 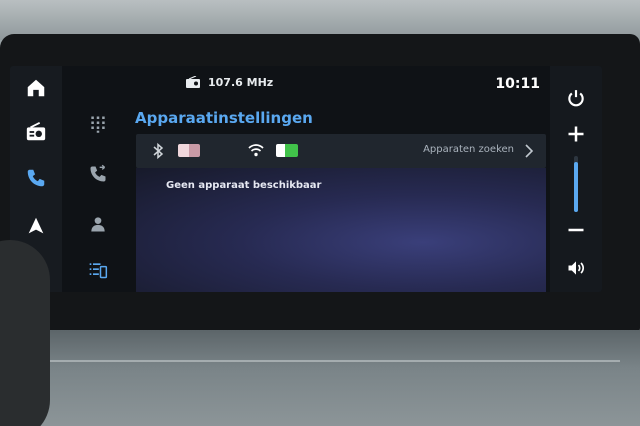 I want to click on bluetooth-toggle, so click(x=189, y=150).